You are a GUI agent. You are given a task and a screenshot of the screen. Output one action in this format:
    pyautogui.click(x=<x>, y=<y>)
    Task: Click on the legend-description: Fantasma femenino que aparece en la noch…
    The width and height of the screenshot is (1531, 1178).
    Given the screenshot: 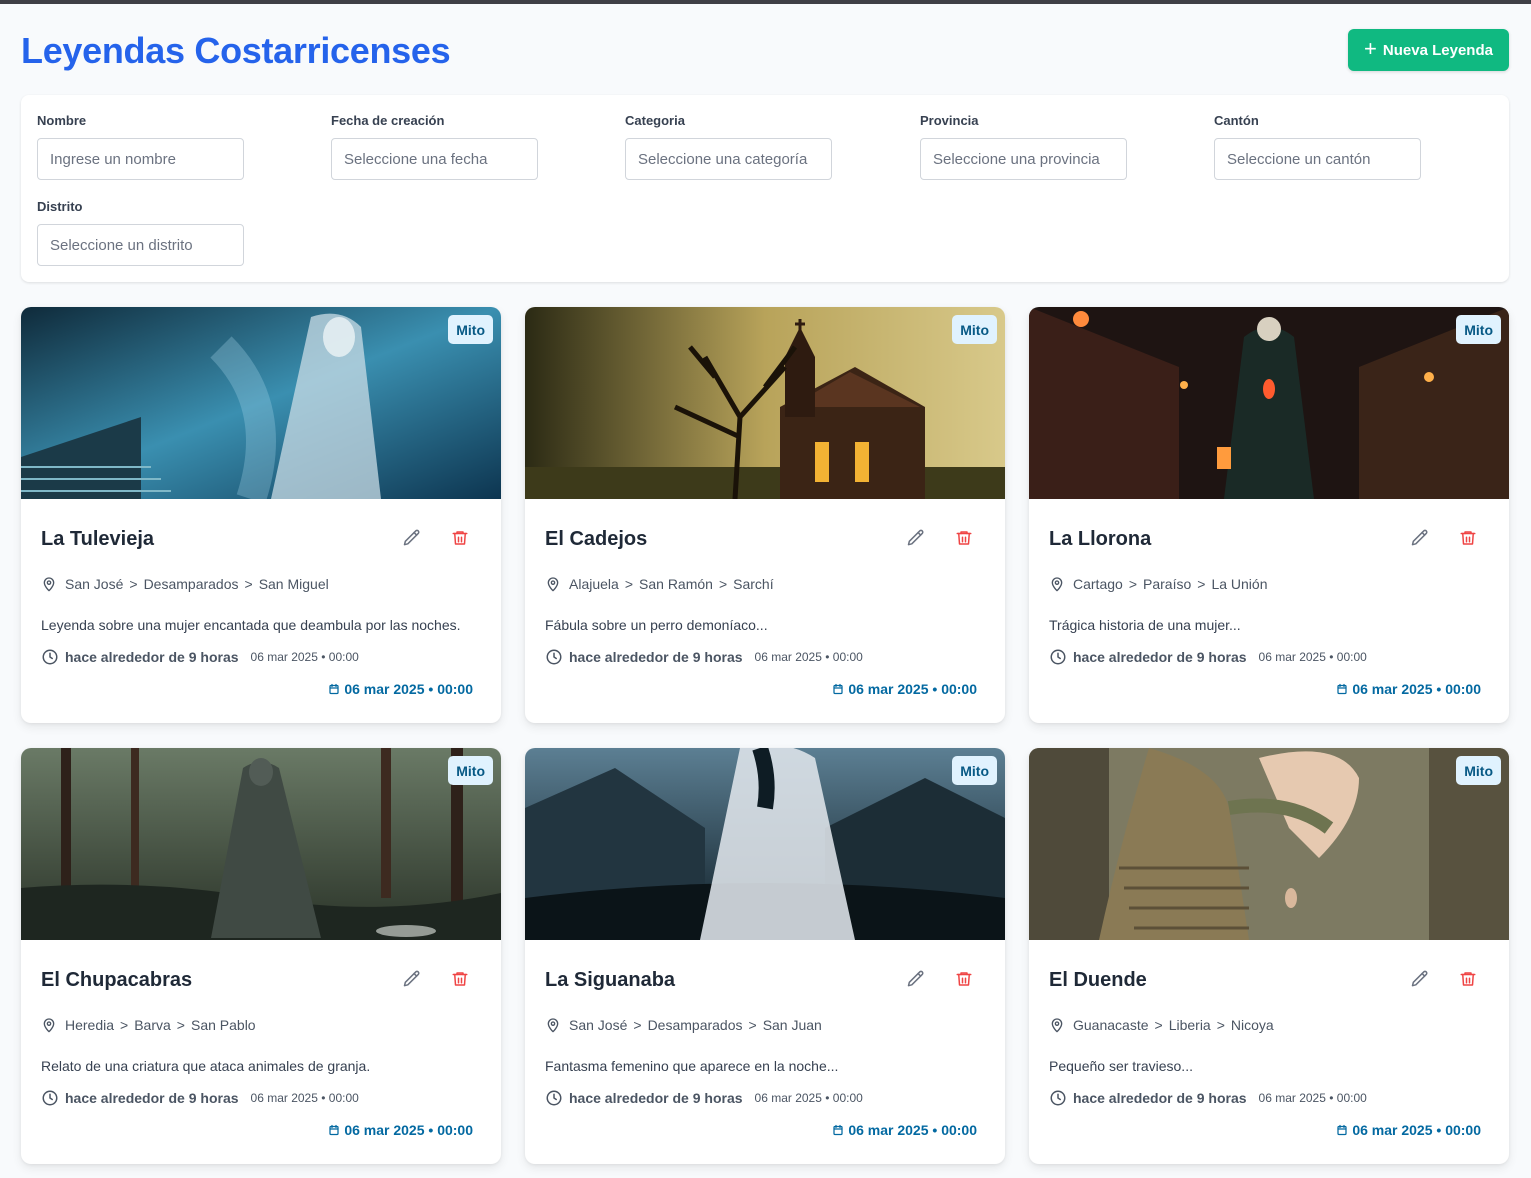 What is the action you would take?
    pyautogui.click(x=692, y=1066)
    